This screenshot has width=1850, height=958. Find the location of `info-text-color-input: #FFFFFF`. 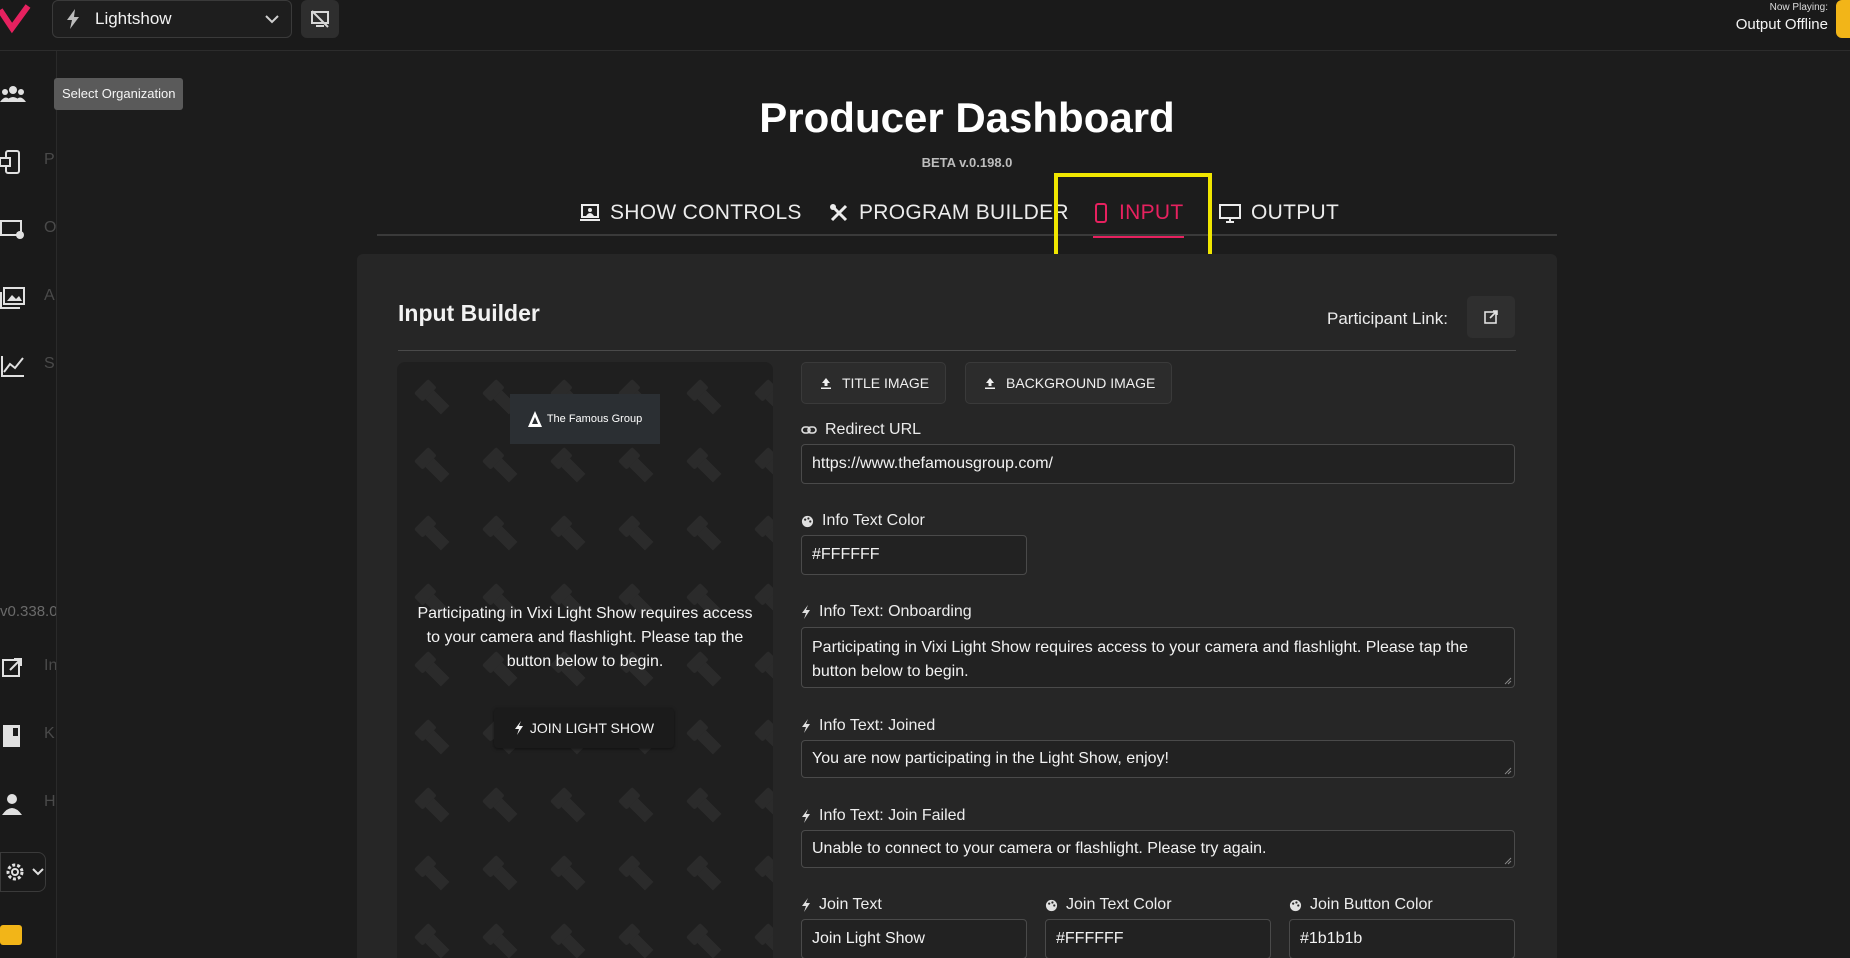

info-text-color-input: #FFFFFF is located at coordinates (914, 555).